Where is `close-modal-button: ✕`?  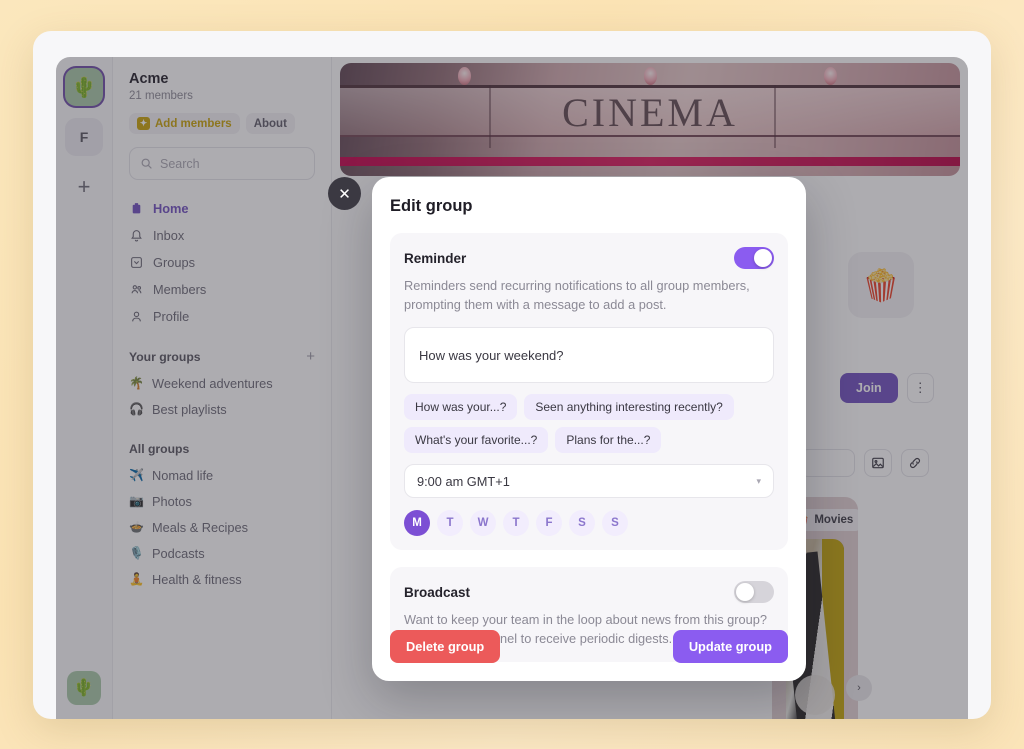
close-modal-button: ✕ is located at coordinates (344, 193).